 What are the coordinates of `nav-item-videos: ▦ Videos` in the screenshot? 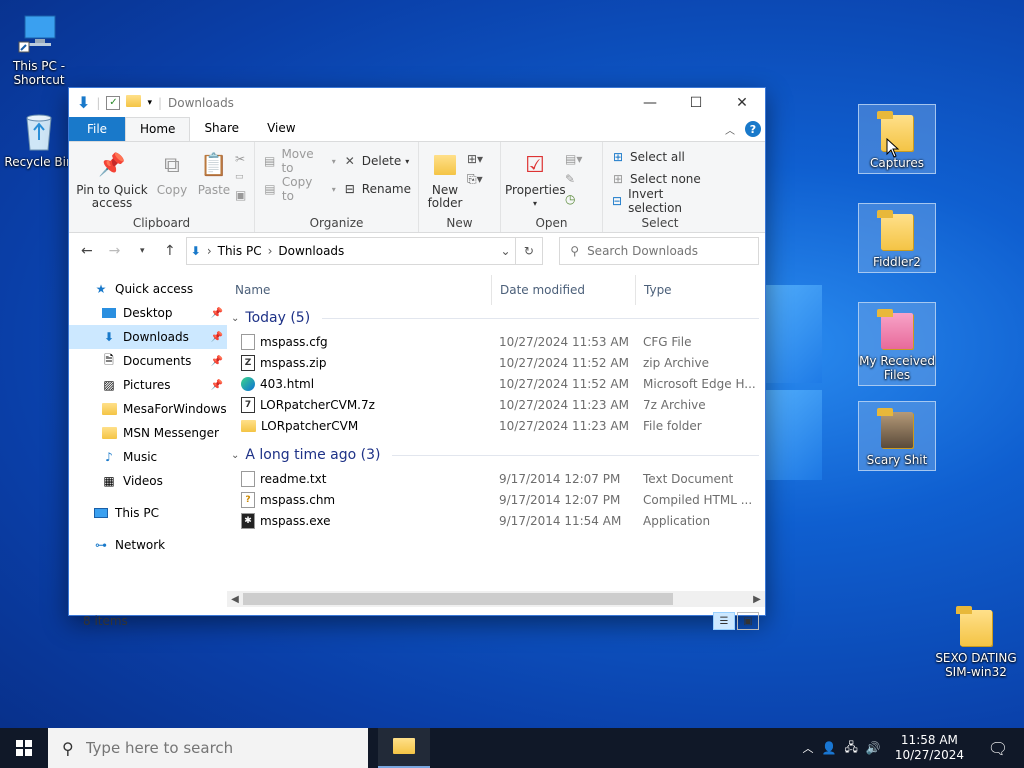 It's located at (148, 481).